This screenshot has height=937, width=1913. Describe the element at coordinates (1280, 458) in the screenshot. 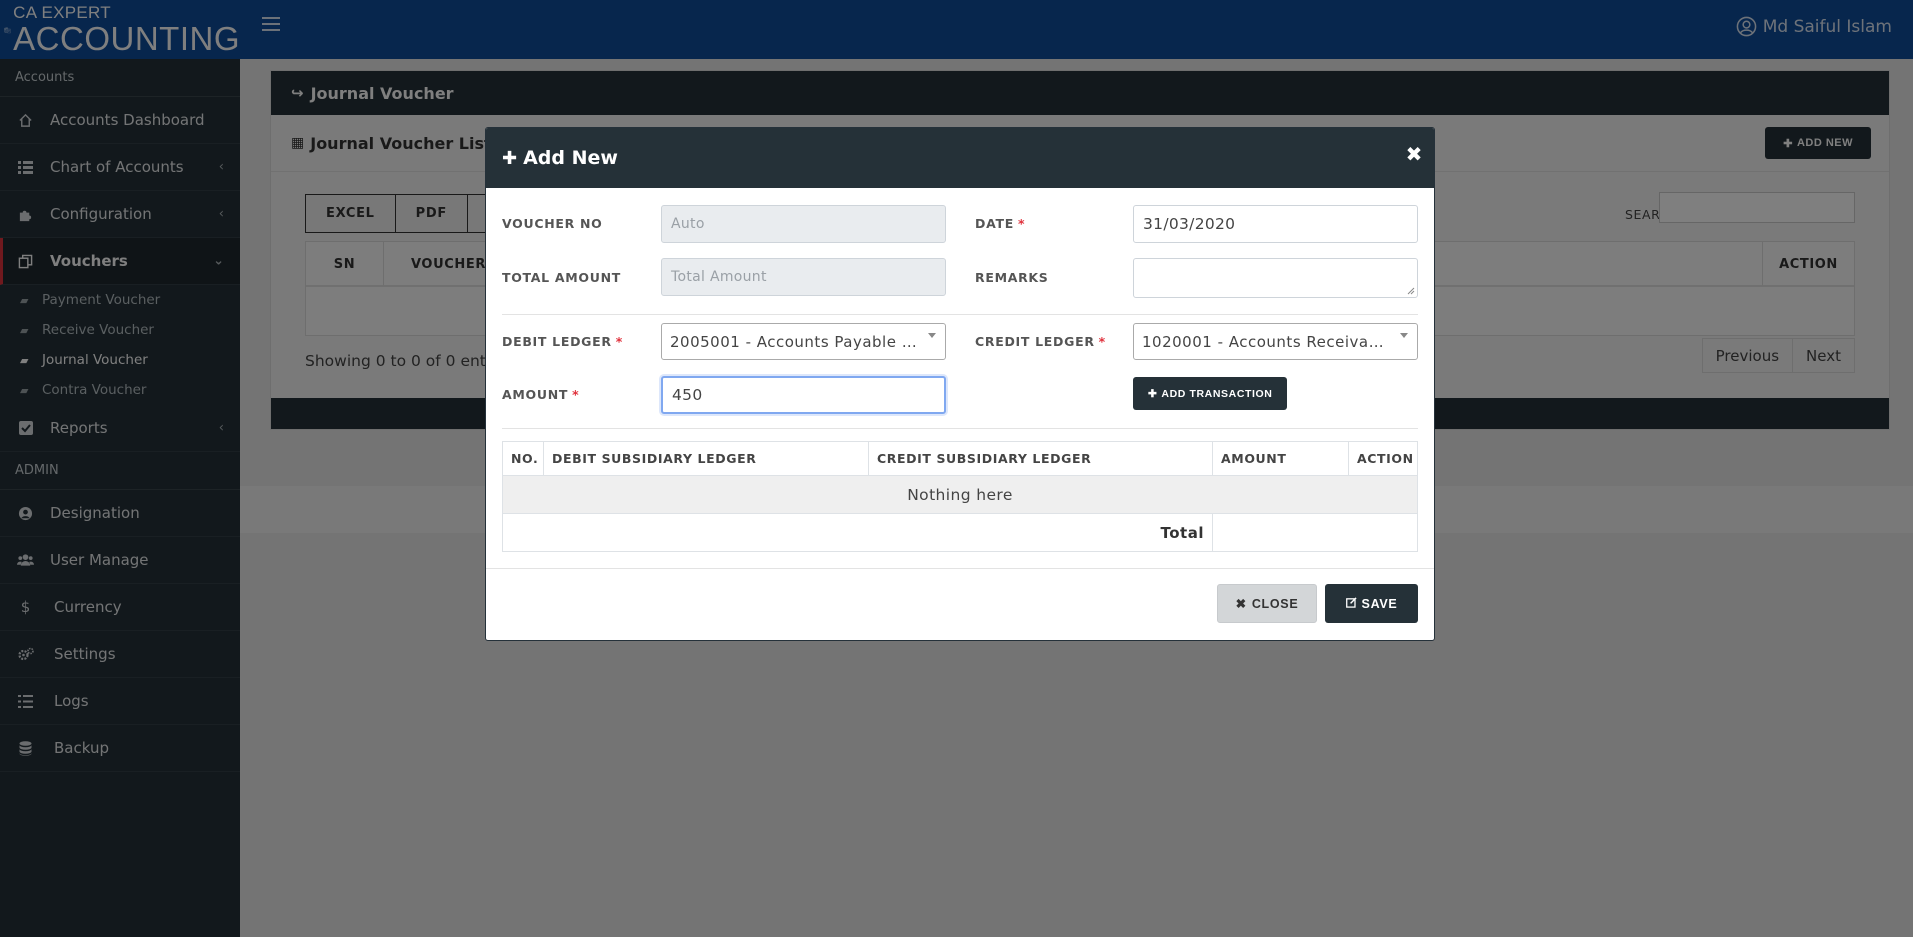

I see `column-header-amount: AMOUNT` at that location.